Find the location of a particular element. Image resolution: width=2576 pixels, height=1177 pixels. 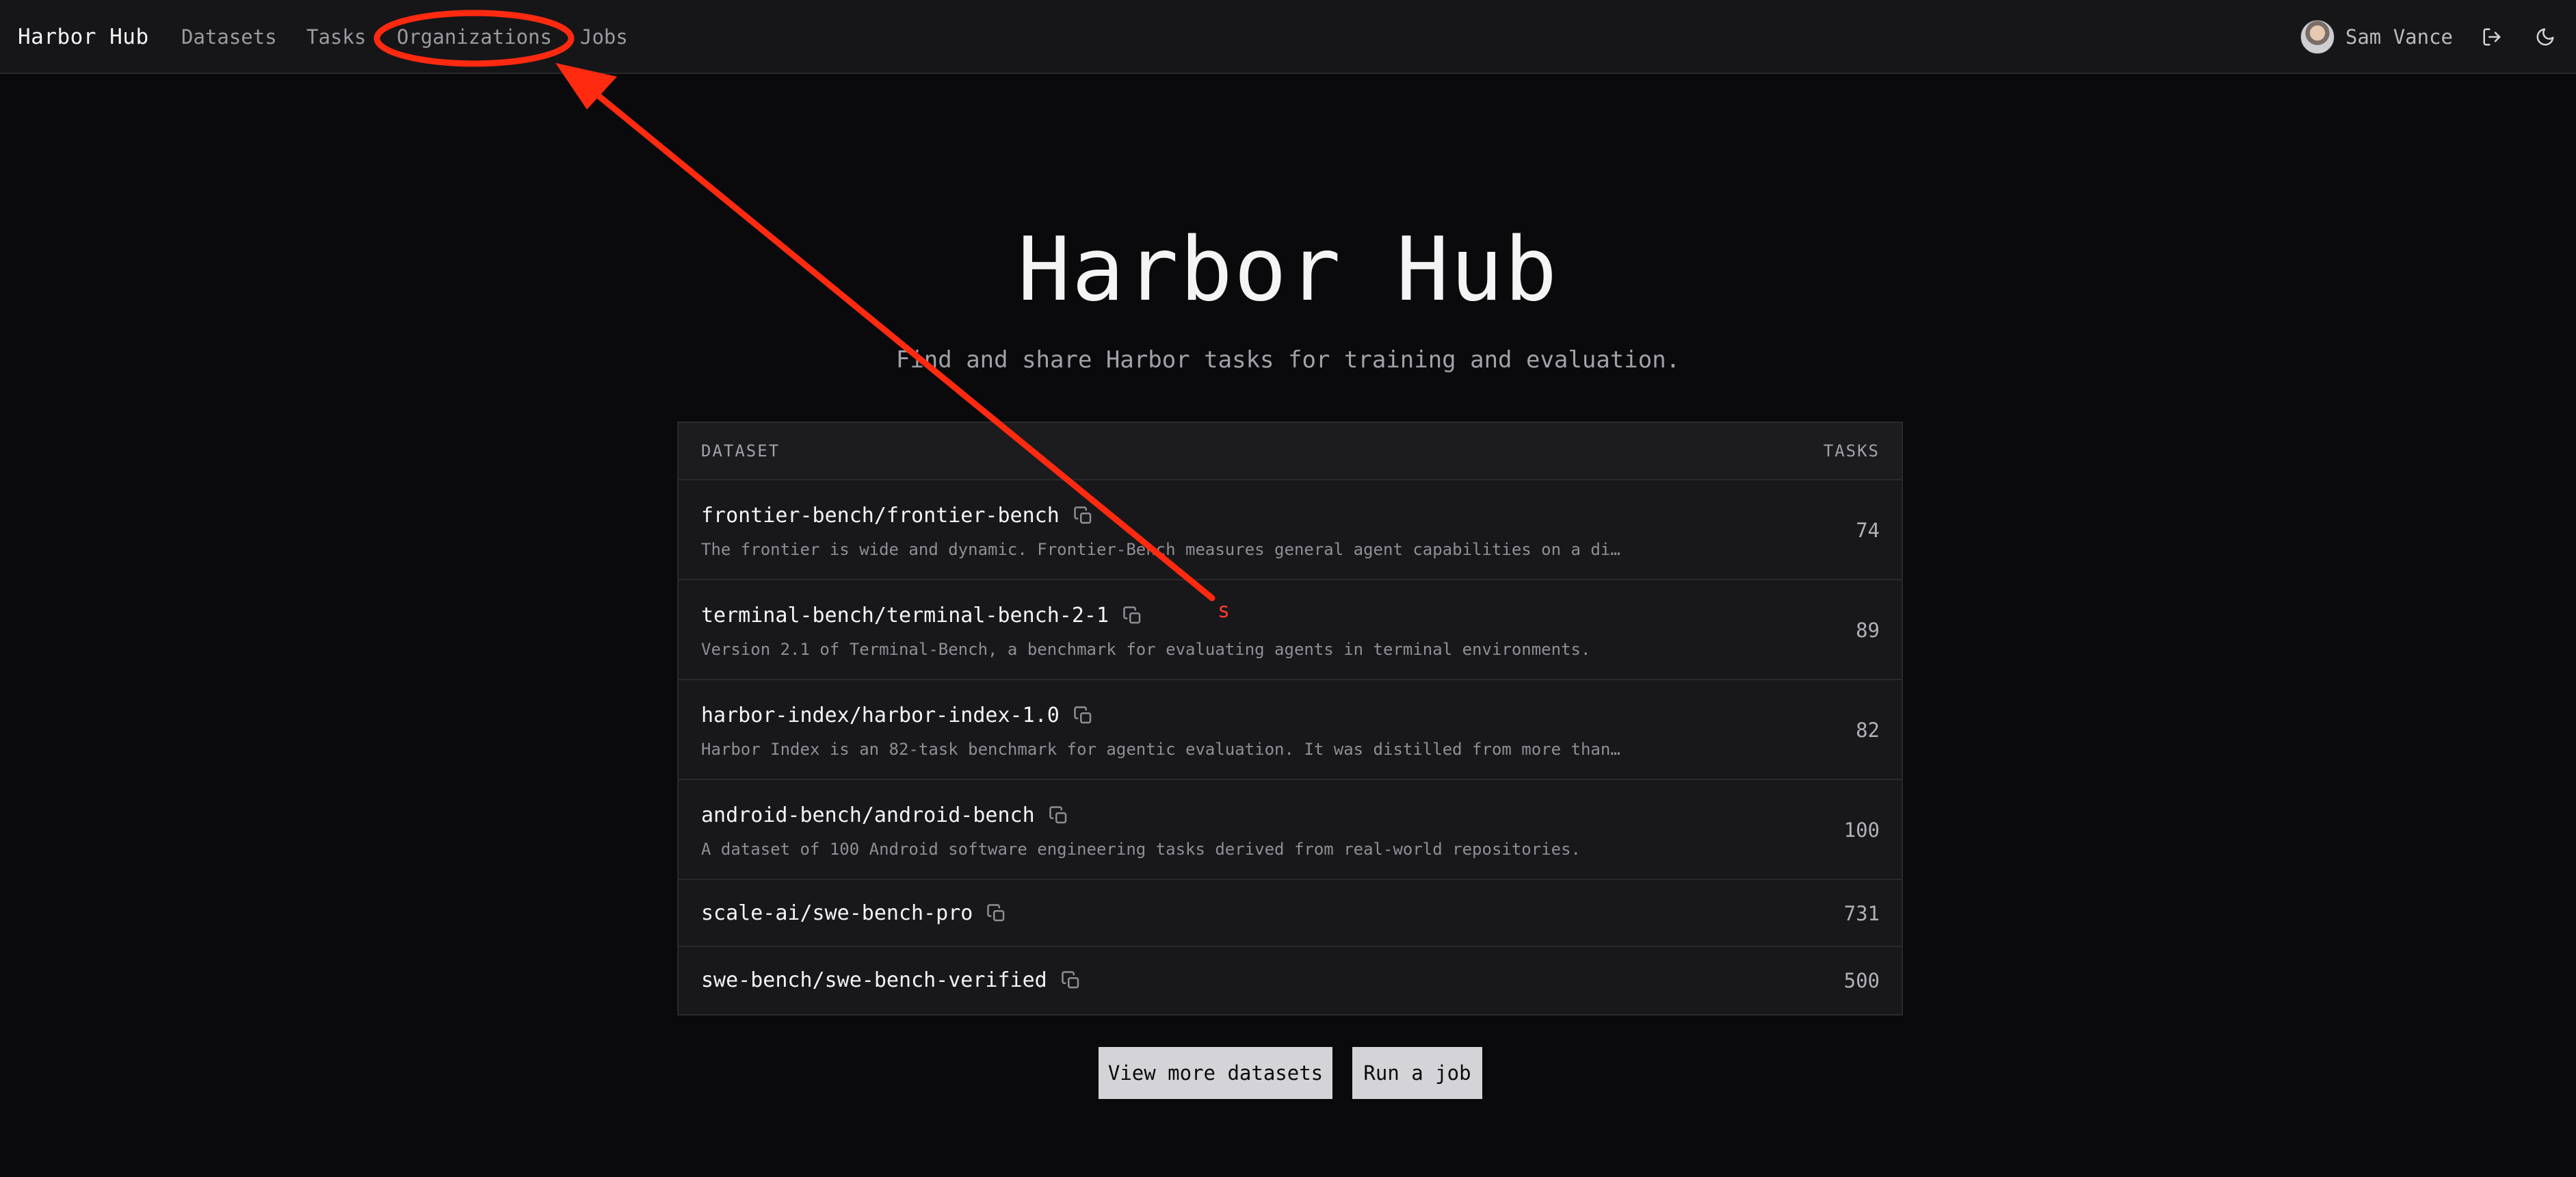

task-count: 89 is located at coordinates (1868, 630).